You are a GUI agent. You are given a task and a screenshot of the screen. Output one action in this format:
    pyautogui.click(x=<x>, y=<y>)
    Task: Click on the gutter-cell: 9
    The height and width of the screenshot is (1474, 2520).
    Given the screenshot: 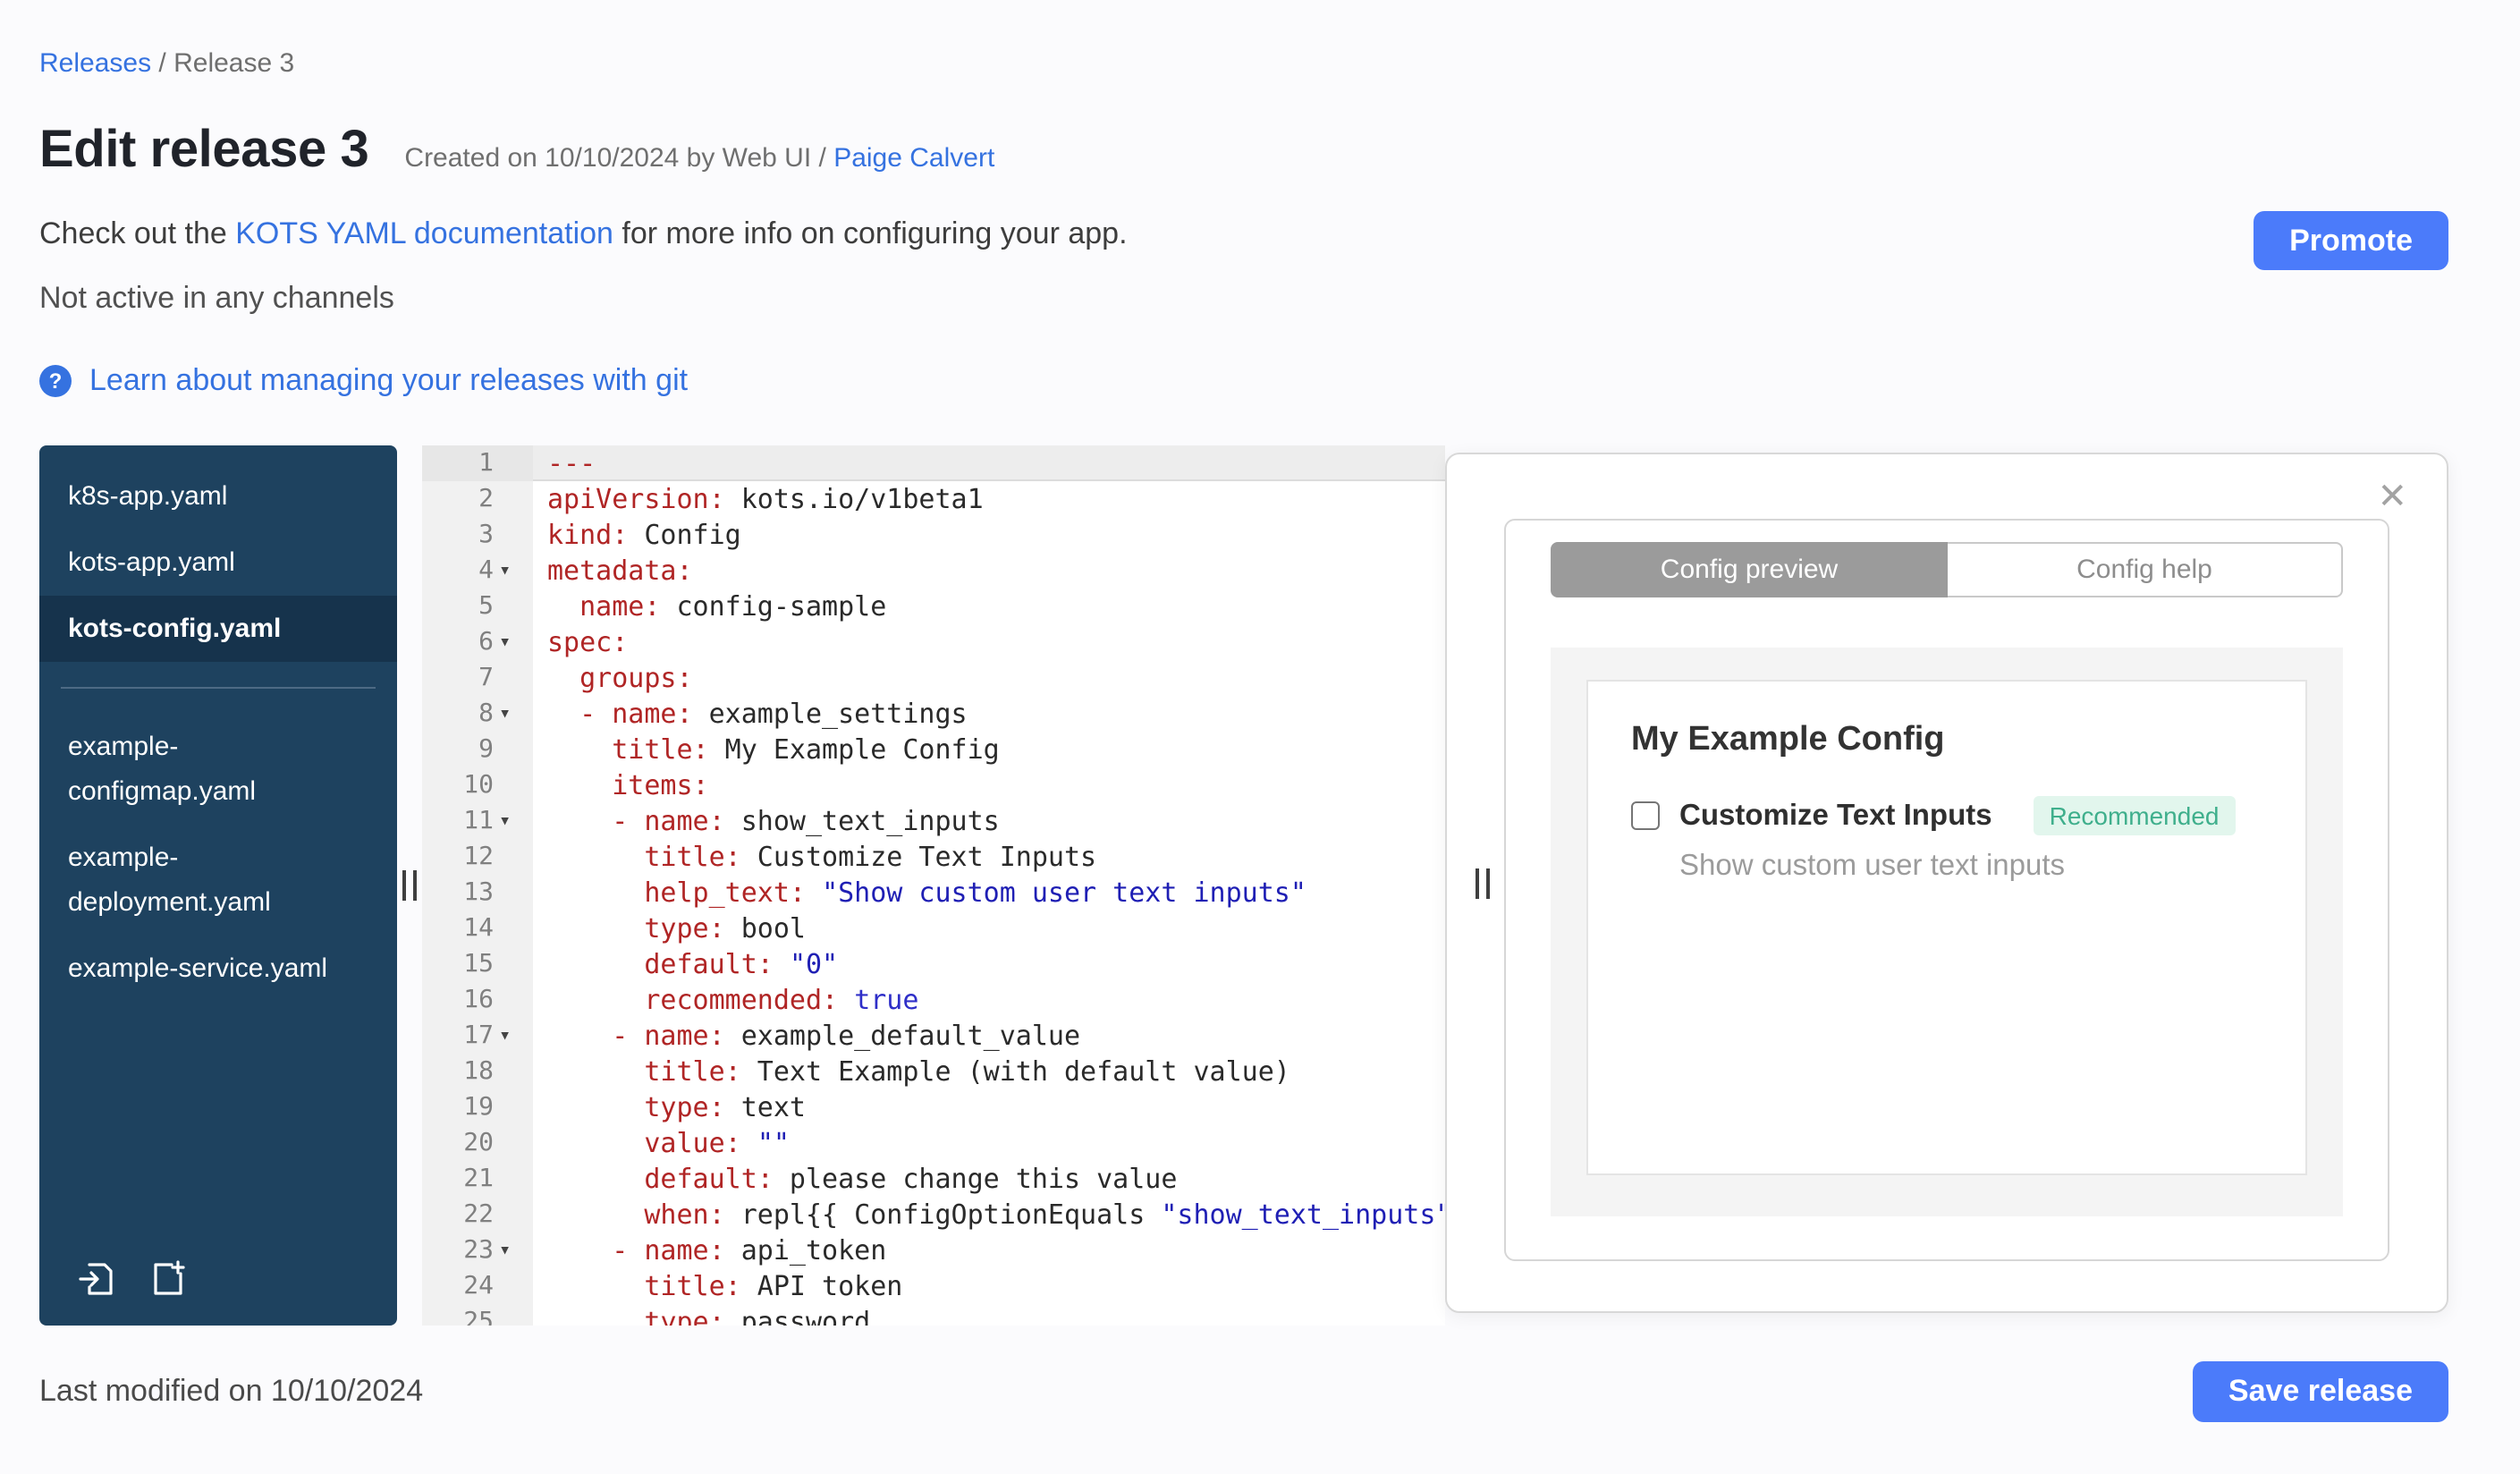 What is the action you would take?
    pyautogui.click(x=477, y=749)
    